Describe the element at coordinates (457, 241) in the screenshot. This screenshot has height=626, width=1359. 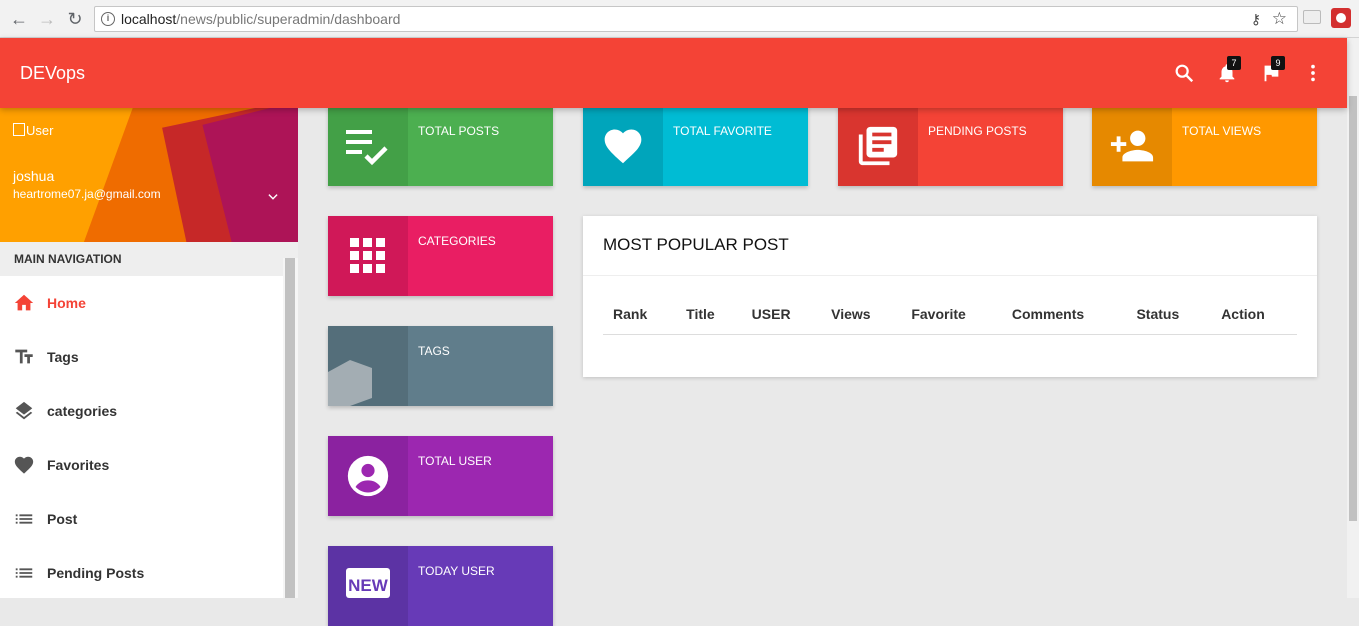
I see `info-box-label: CATEGORIES` at that location.